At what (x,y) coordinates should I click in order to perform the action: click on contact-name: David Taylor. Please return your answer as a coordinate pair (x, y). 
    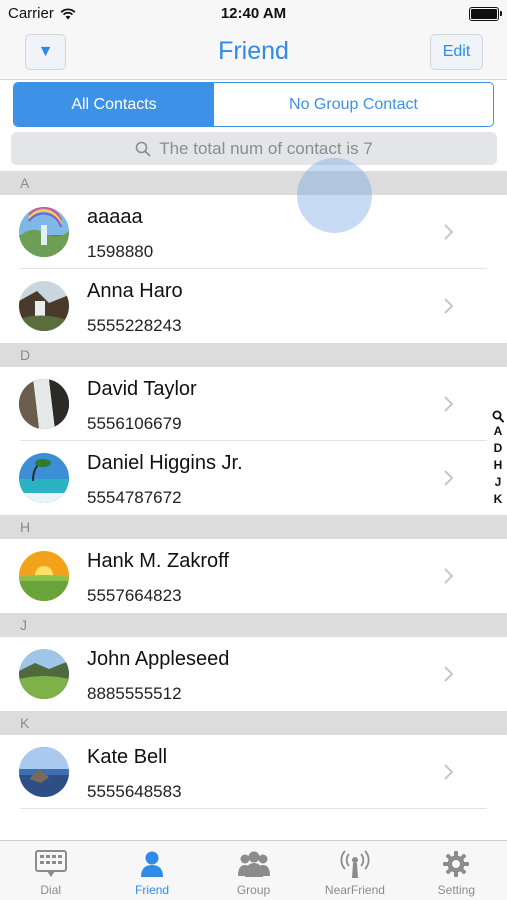
    Looking at the image, I should click on (142, 389).